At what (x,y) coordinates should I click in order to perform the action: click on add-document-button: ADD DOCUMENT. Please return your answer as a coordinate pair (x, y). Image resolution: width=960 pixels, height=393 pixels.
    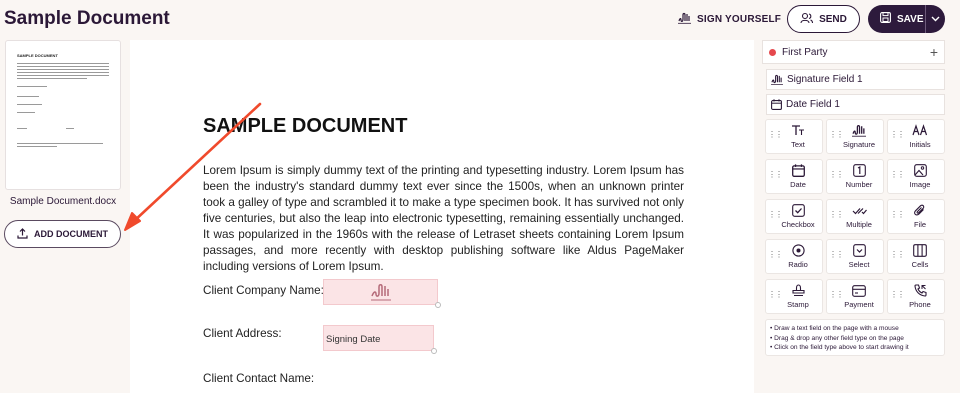
    Looking at the image, I should click on (62, 234).